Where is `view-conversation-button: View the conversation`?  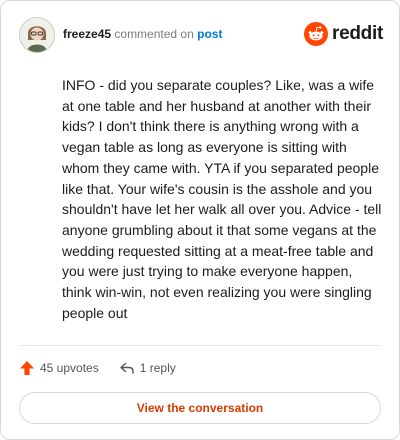
view-conversation-button: View the conversation is located at coordinates (200, 408).